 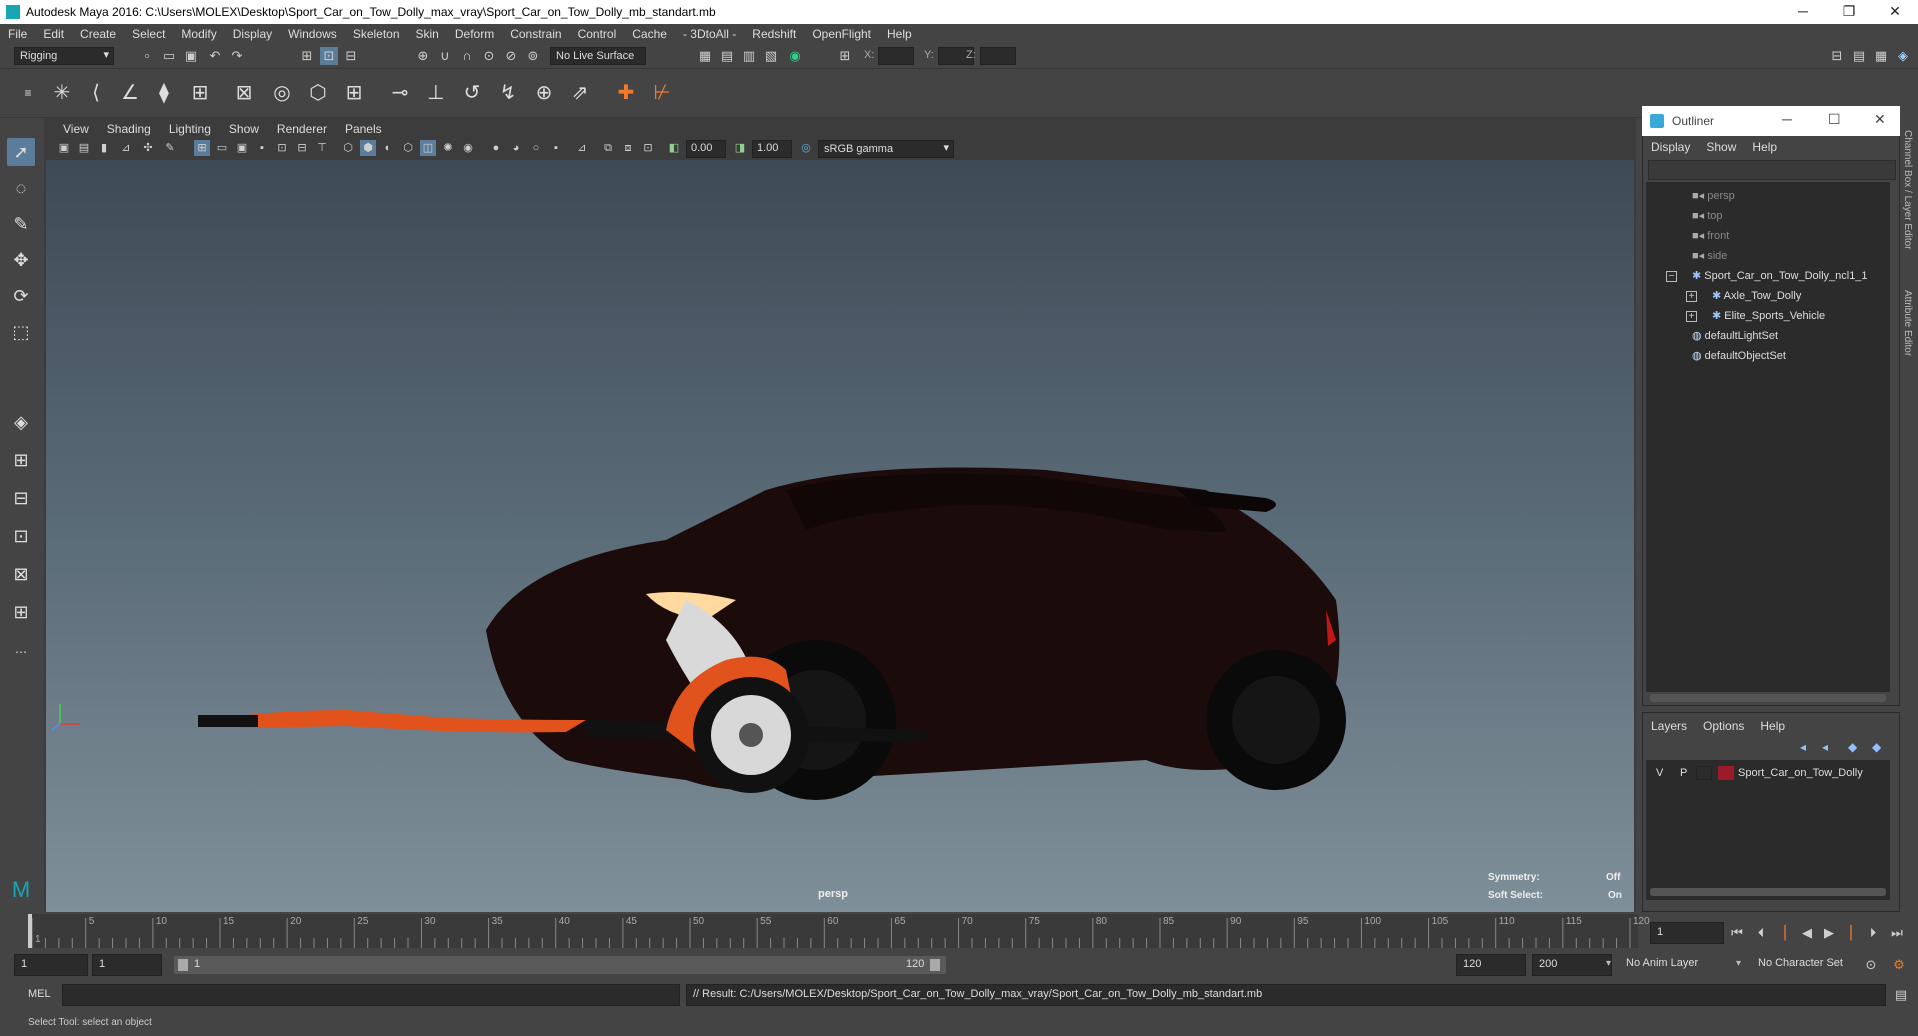 I want to click on x-field, so click(x=896, y=56).